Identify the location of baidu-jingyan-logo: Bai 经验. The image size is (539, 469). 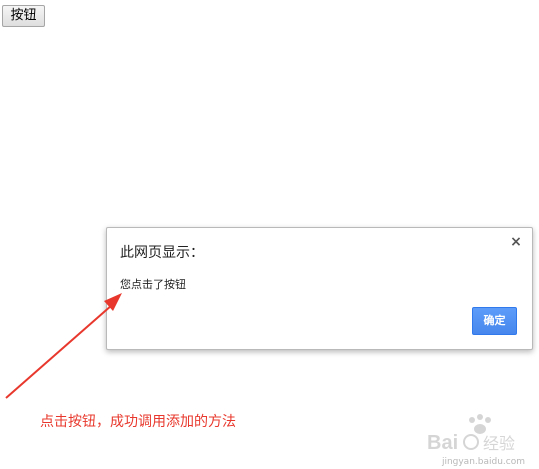
(471, 434).